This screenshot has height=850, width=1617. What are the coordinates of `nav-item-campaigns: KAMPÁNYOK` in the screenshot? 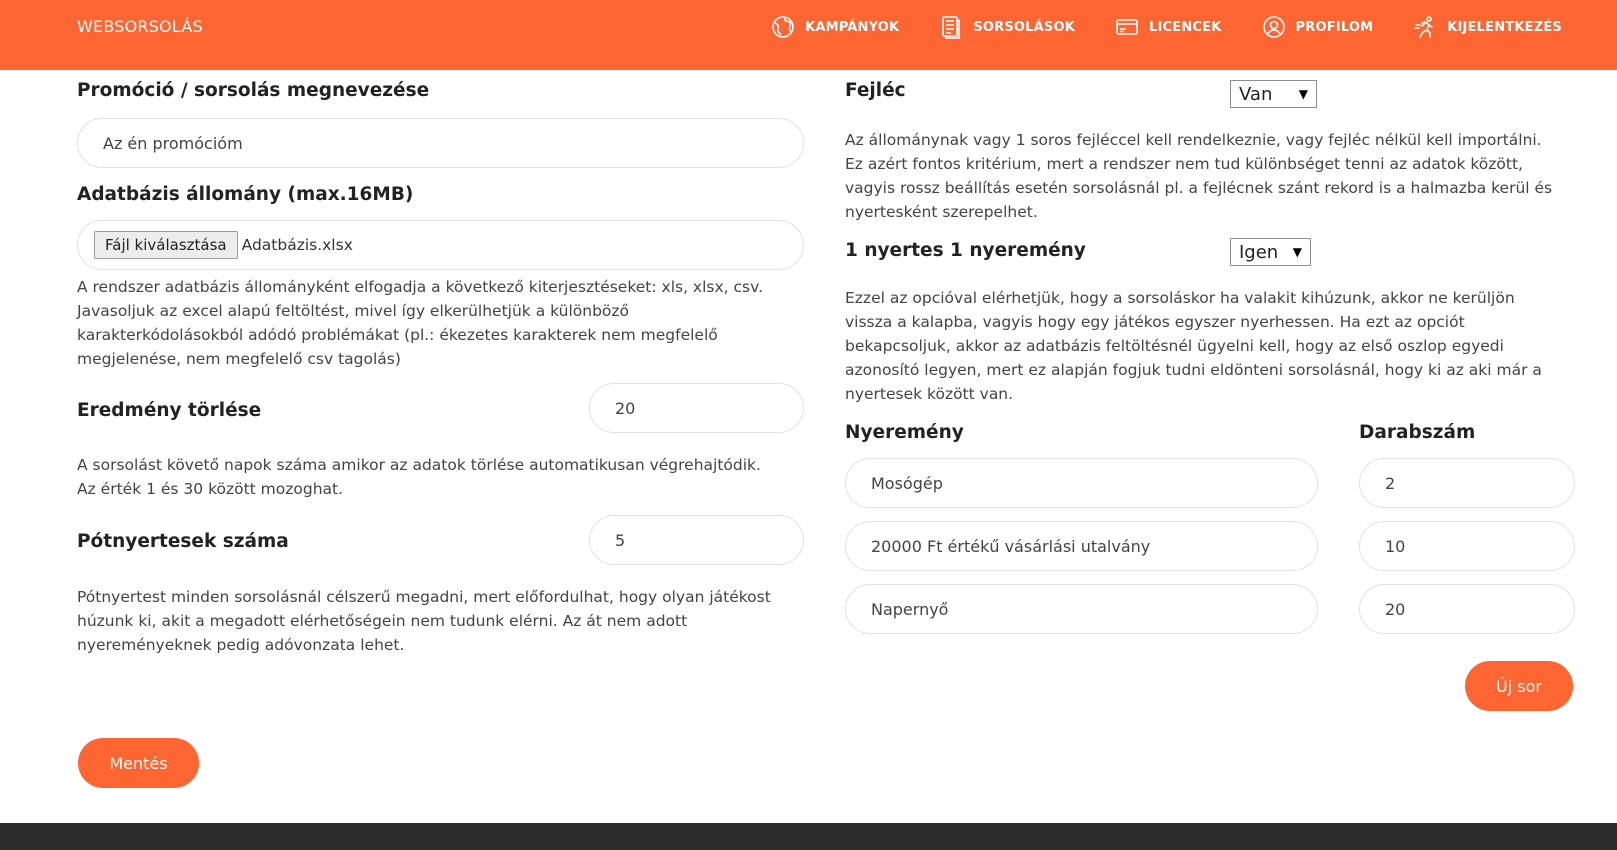 It's located at (835, 27).